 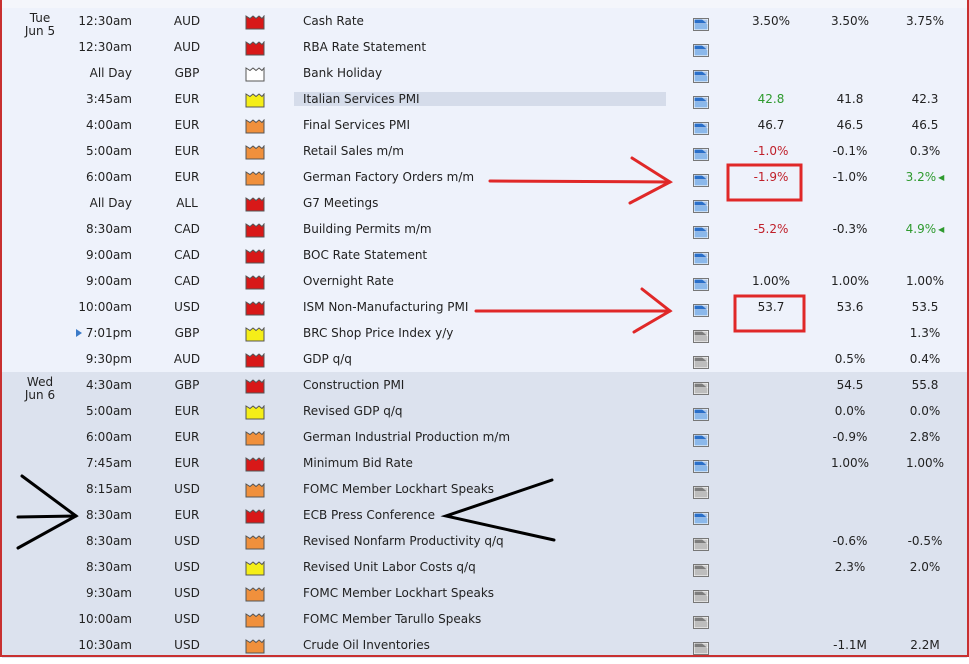 I want to click on annotation-arrow-german-factory-orders, so click(x=580, y=180).